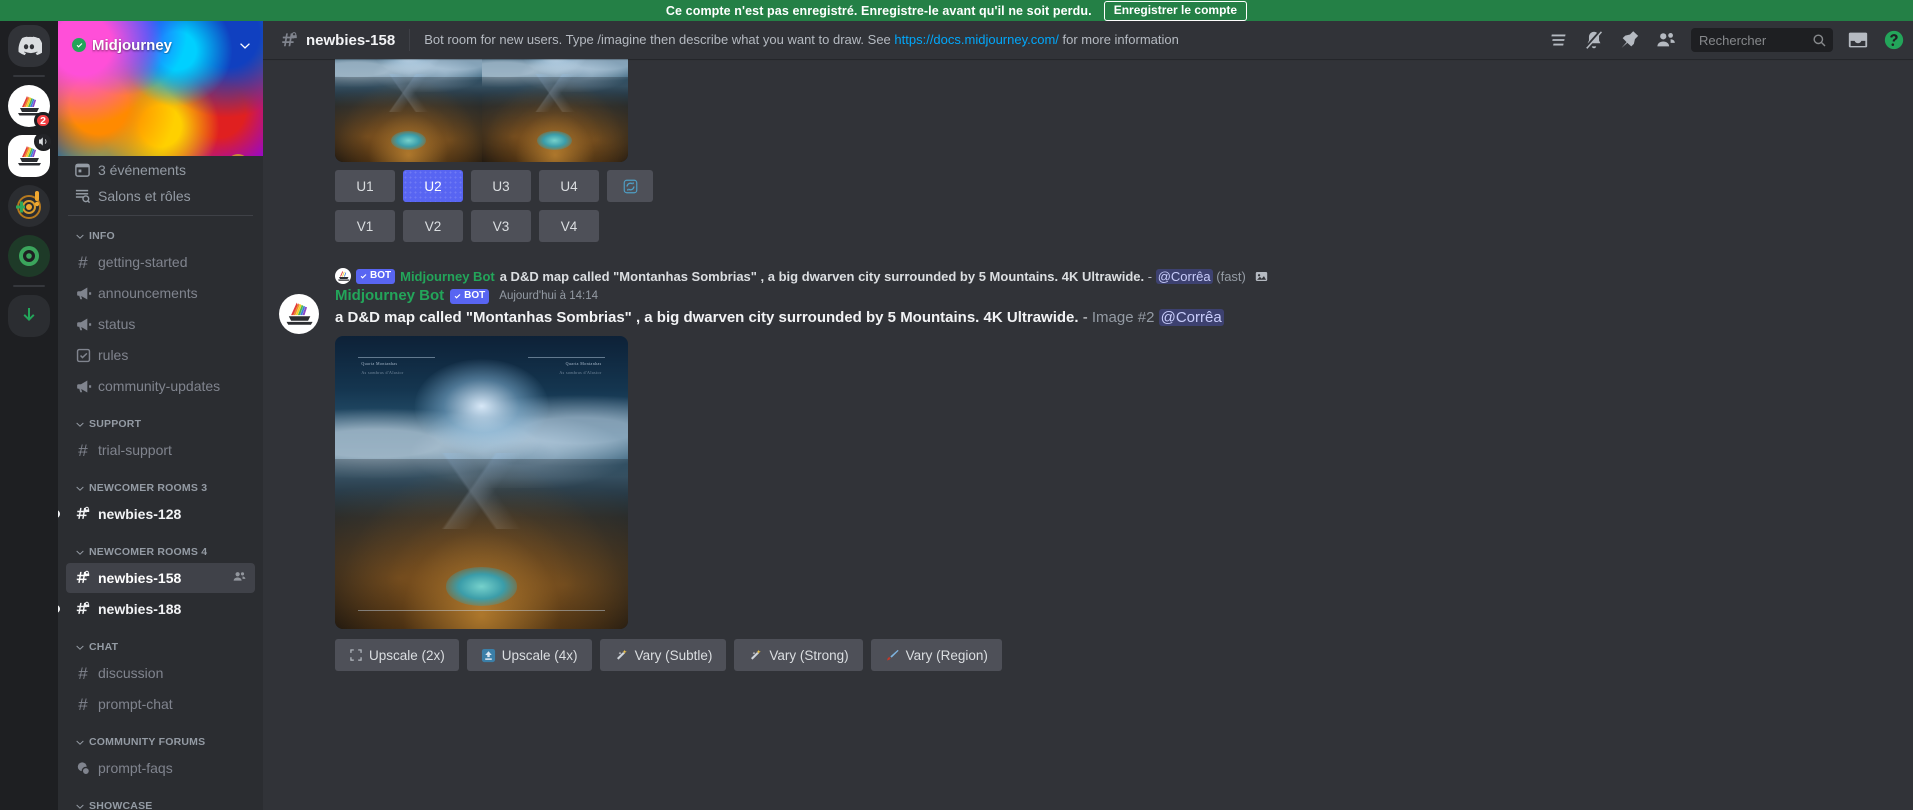 The width and height of the screenshot is (1913, 810). Describe the element at coordinates (1894, 40) in the screenshot. I see `help-icon` at that location.